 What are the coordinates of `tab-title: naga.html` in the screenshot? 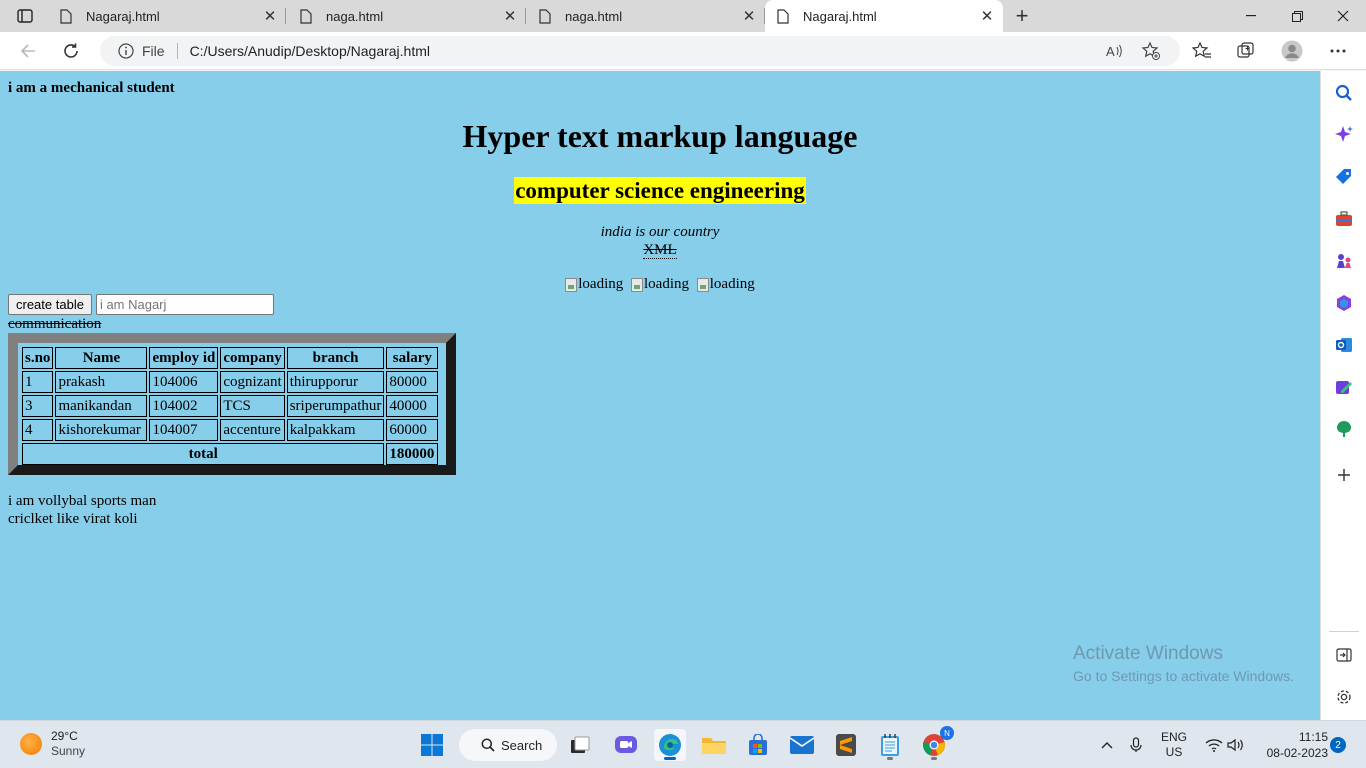 It's located at (355, 16).